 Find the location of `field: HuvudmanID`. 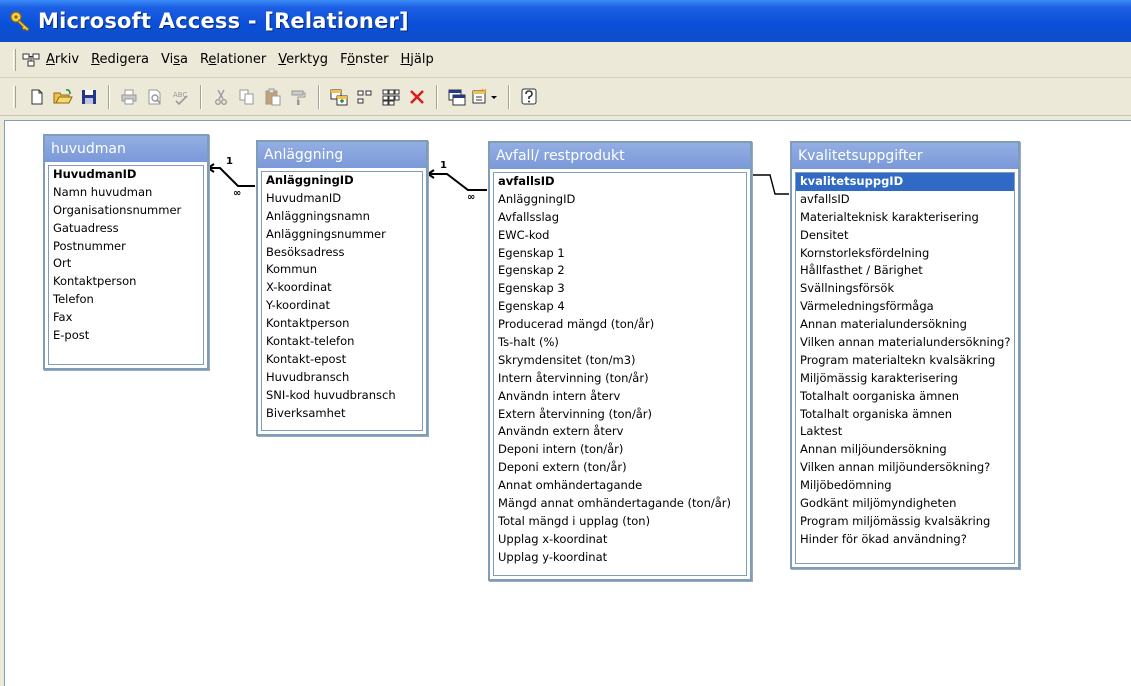

field: HuvudmanID is located at coordinates (342, 199).